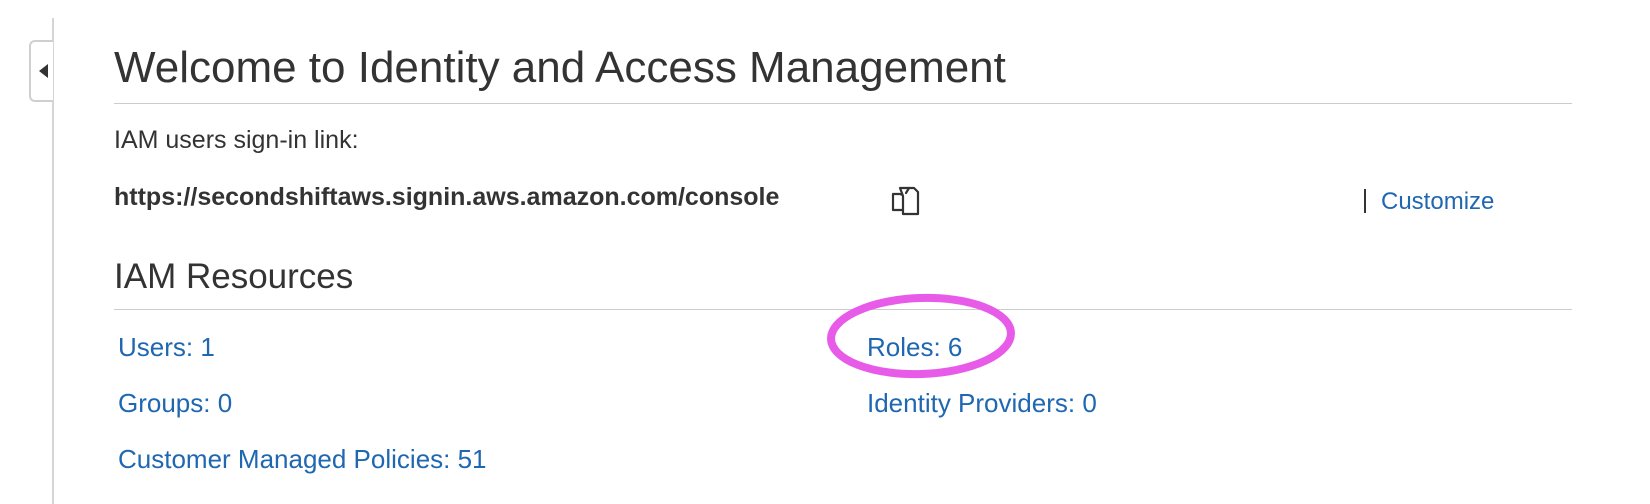 The height and width of the screenshot is (504, 1650). I want to click on customize-link: Customize, so click(1437, 202).